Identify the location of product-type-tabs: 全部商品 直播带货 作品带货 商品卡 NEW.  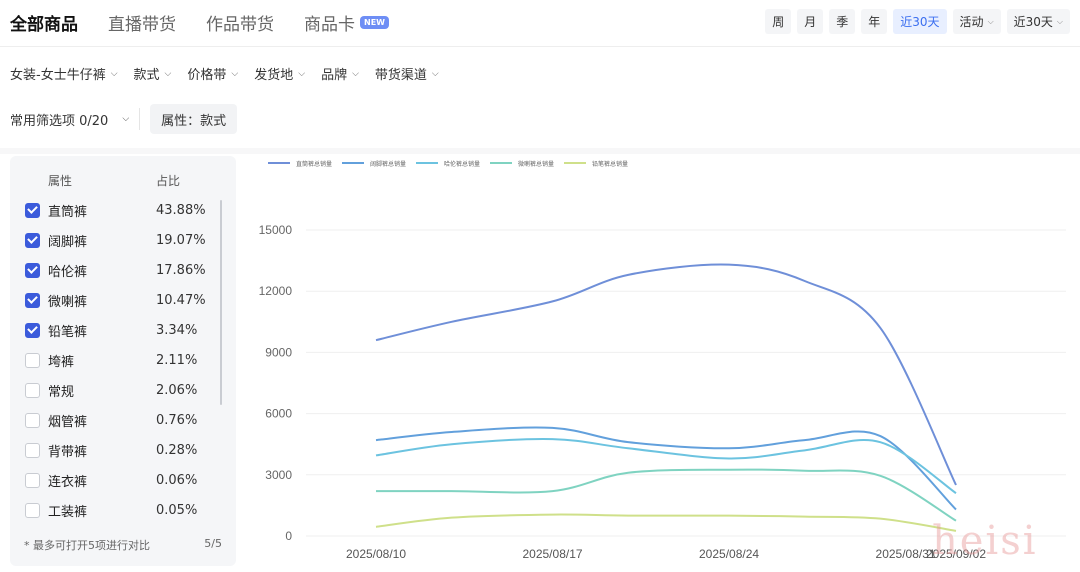
(214, 22).